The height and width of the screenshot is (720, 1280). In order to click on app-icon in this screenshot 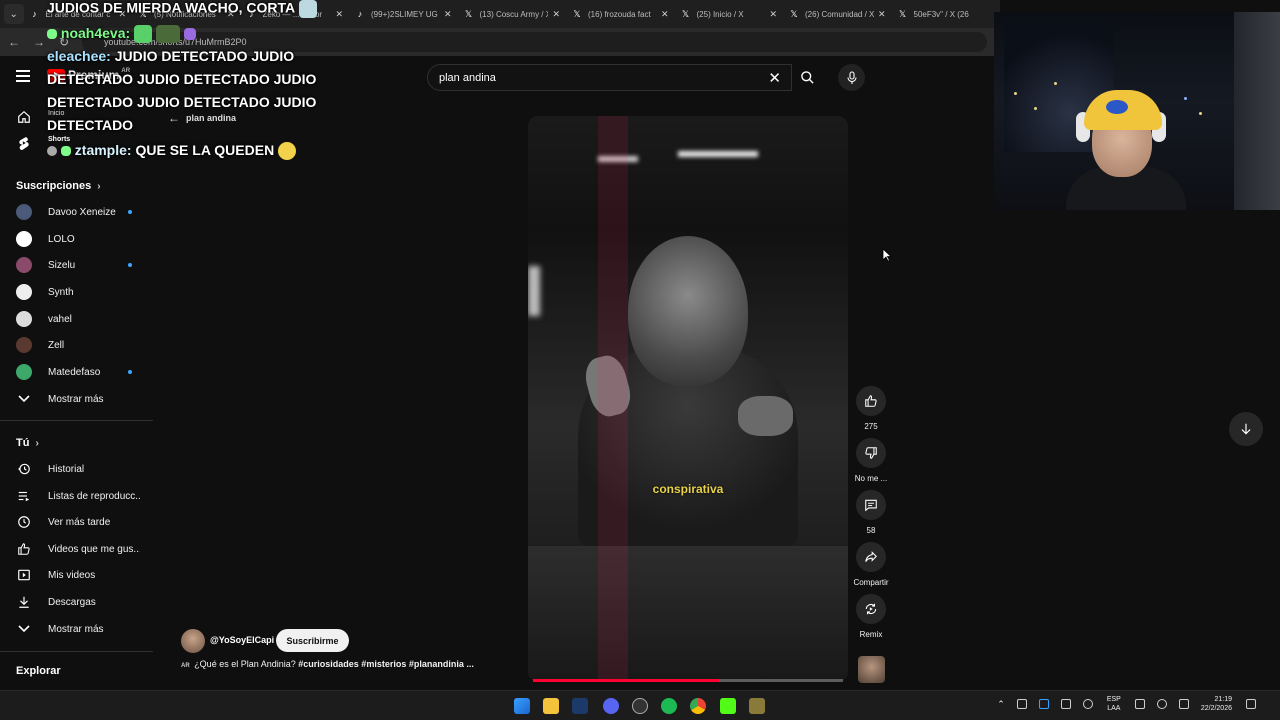, I will do `click(757, 706)`.